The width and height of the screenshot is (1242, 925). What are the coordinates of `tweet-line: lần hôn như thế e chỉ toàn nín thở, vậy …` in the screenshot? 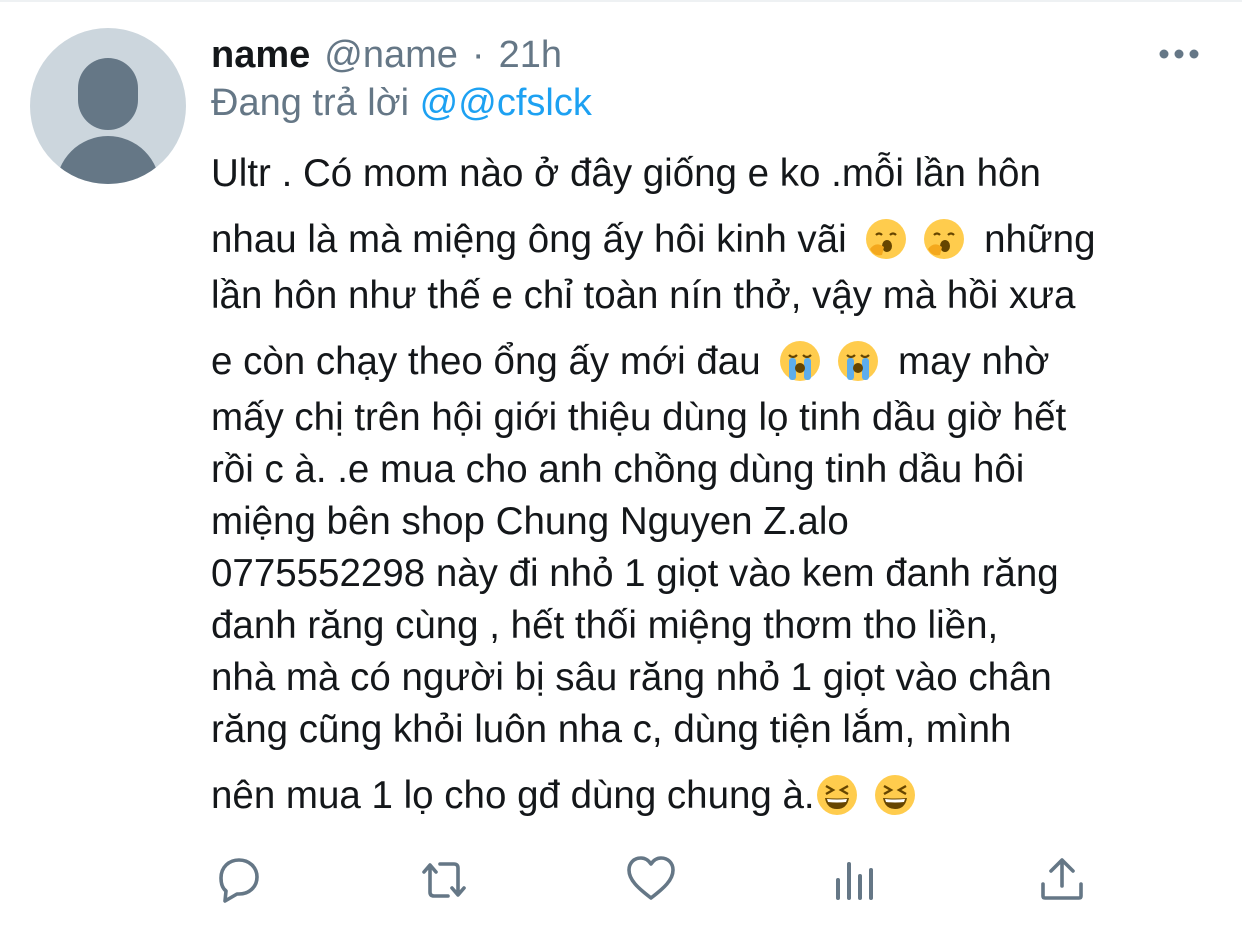 It's located at (643, 295).